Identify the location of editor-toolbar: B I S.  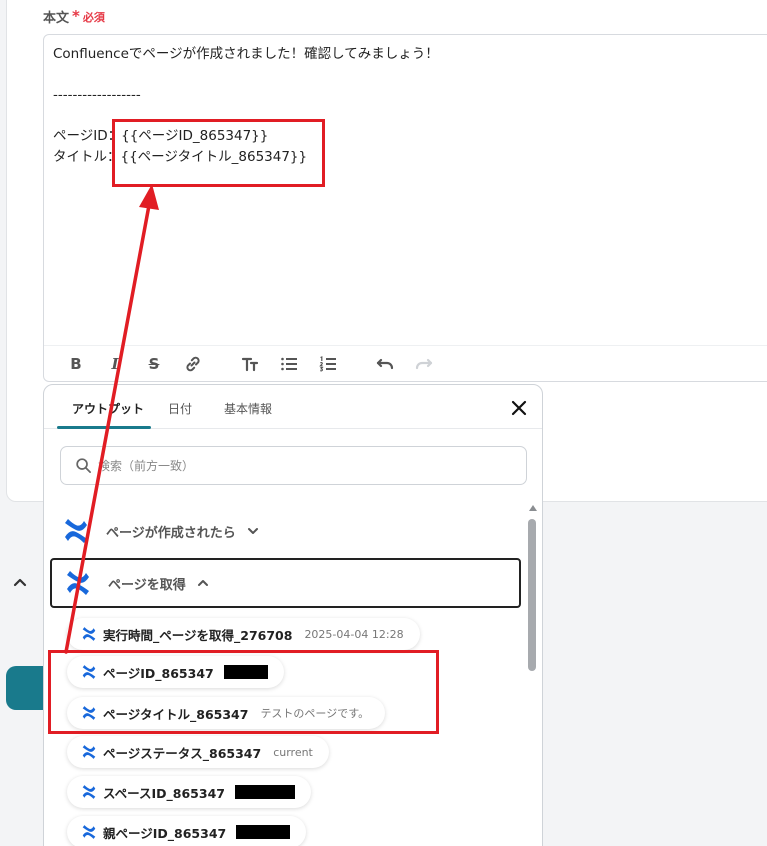
(405, 363).